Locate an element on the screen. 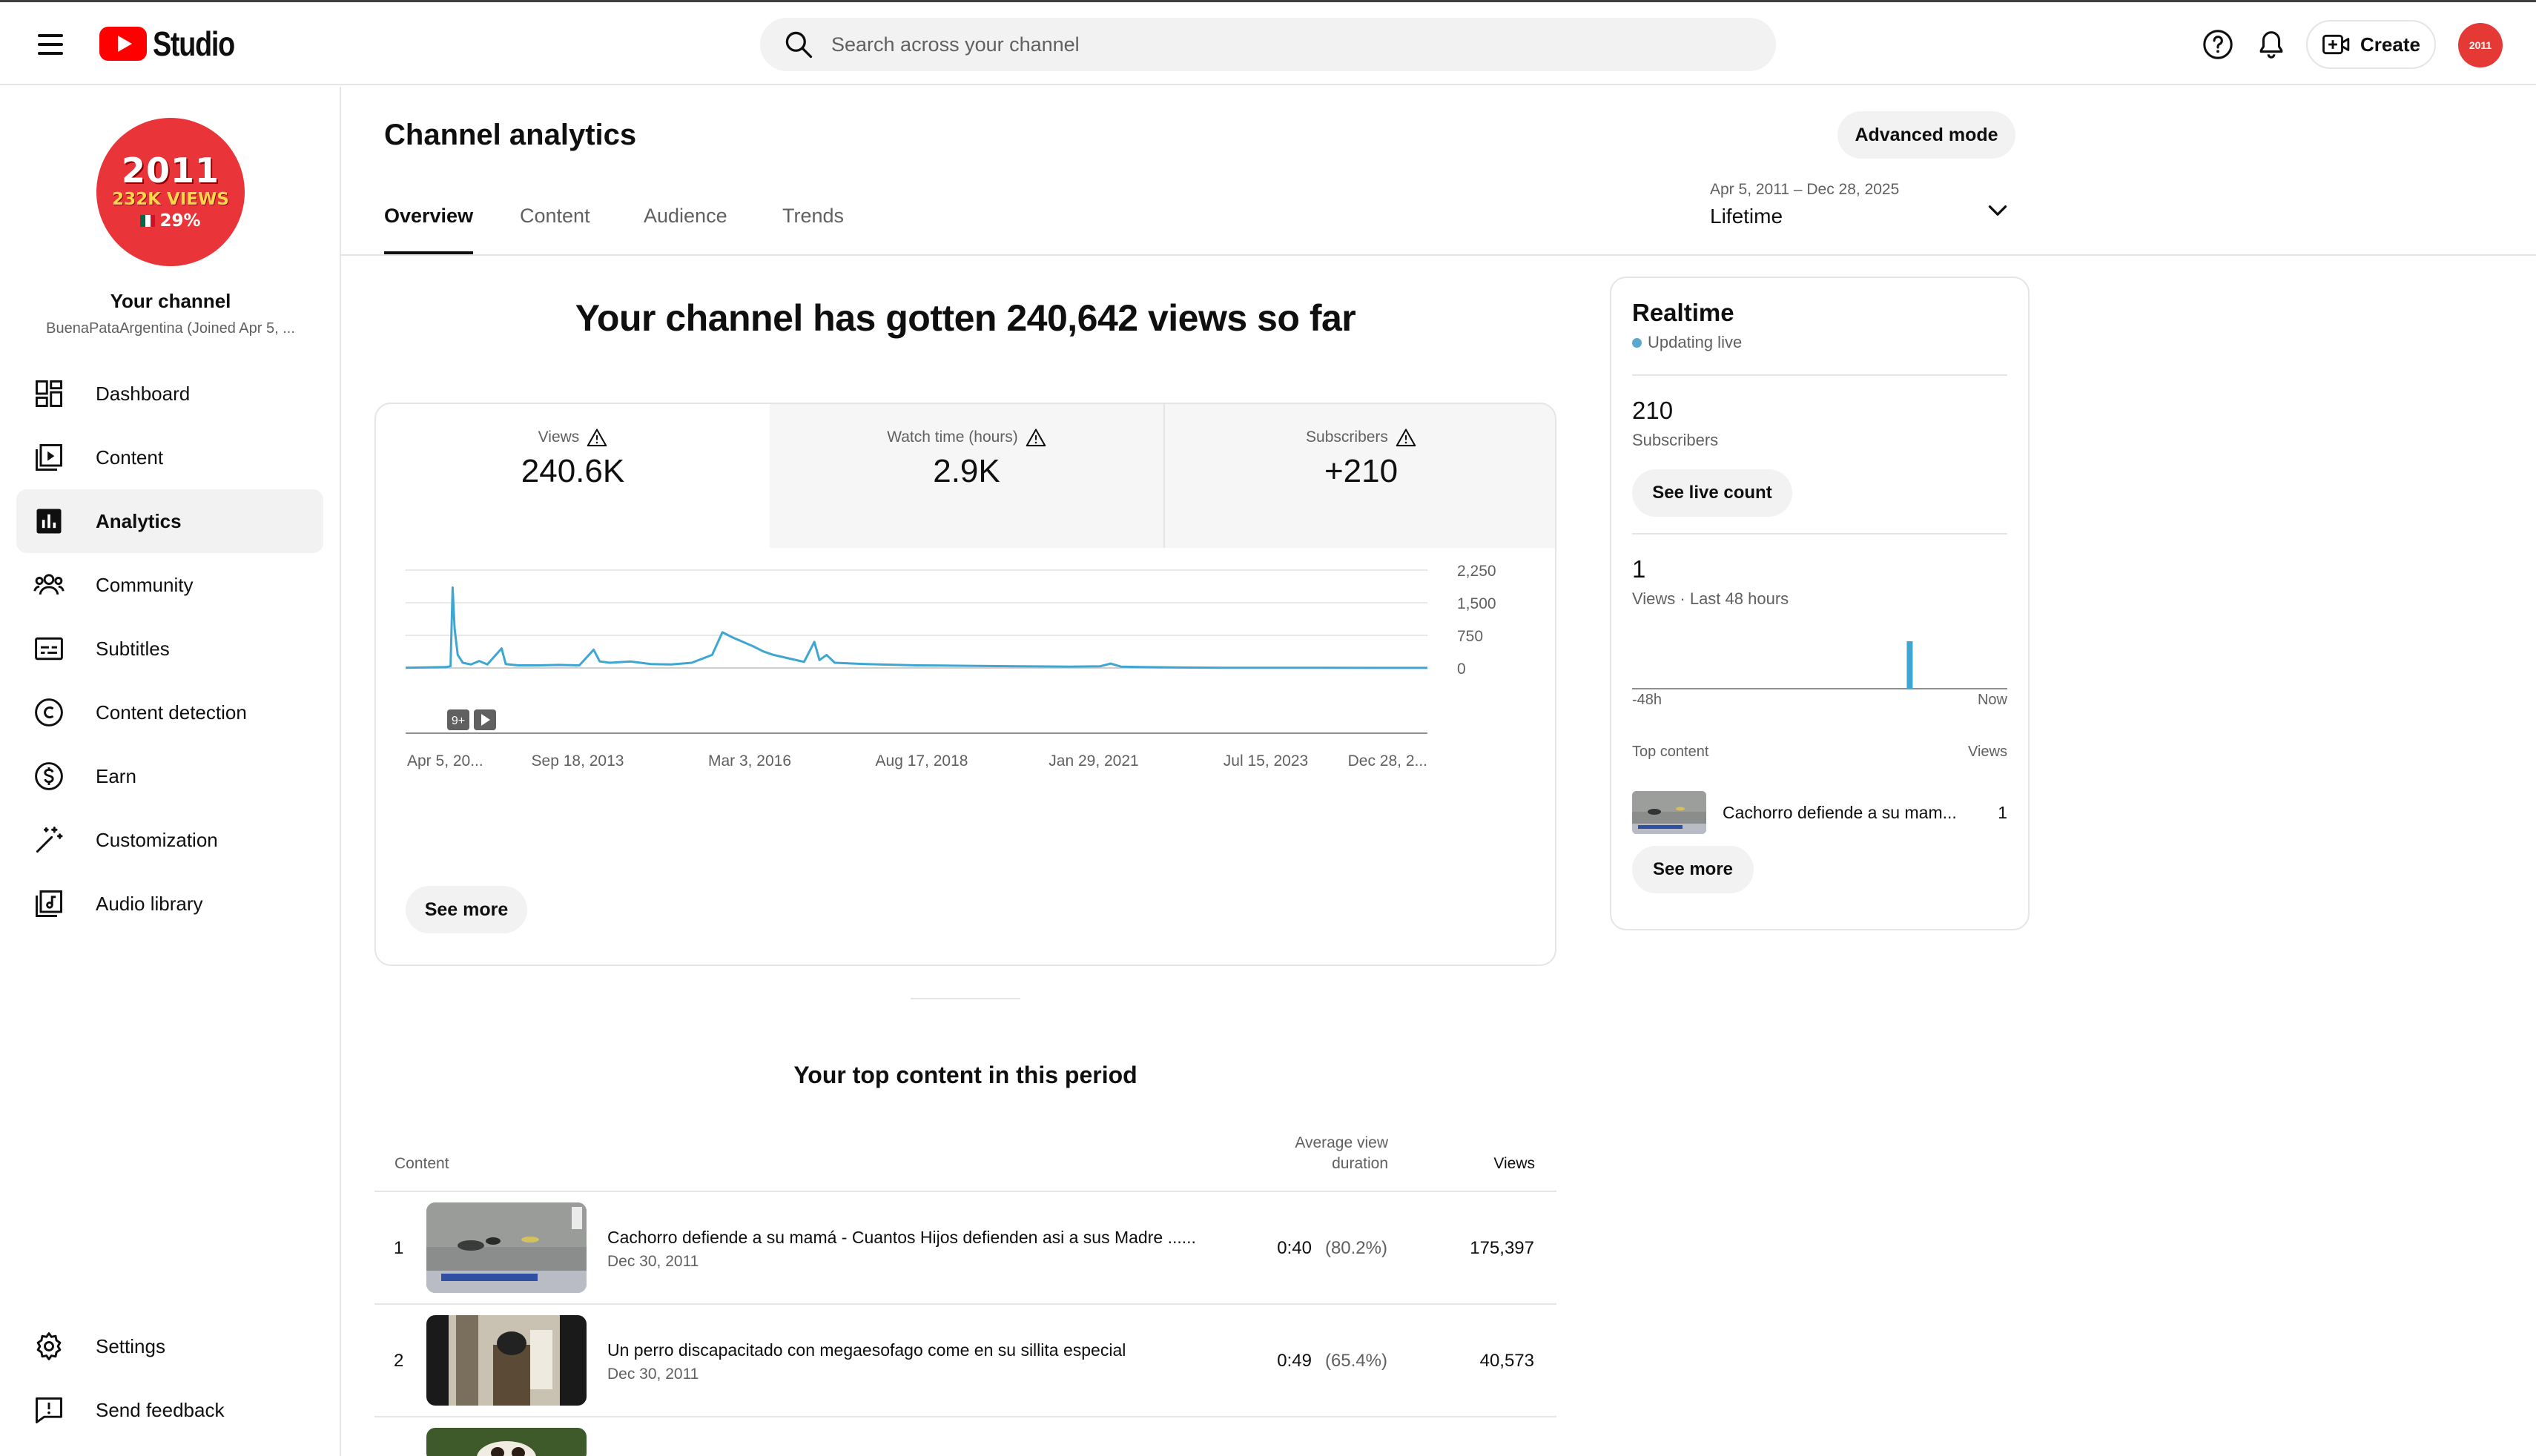 This screenshot has width=2536, height=1456. top-content-label: Top content is located at coordinates (1670, 752).